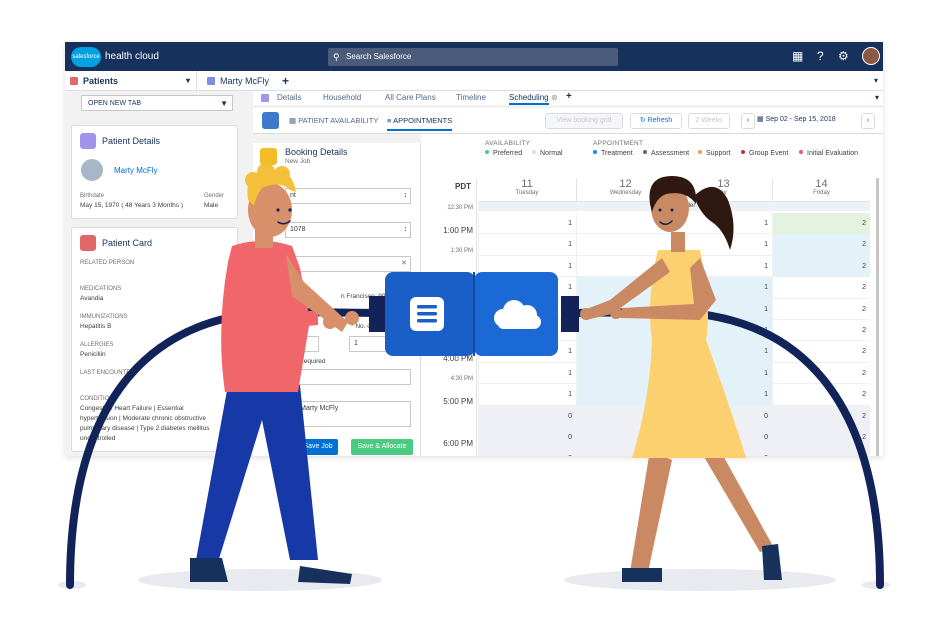 Image resolution: width=948 pixels, height=624 pixels. I want to click on tab-patients: Patients ▾, so click(133, 81).